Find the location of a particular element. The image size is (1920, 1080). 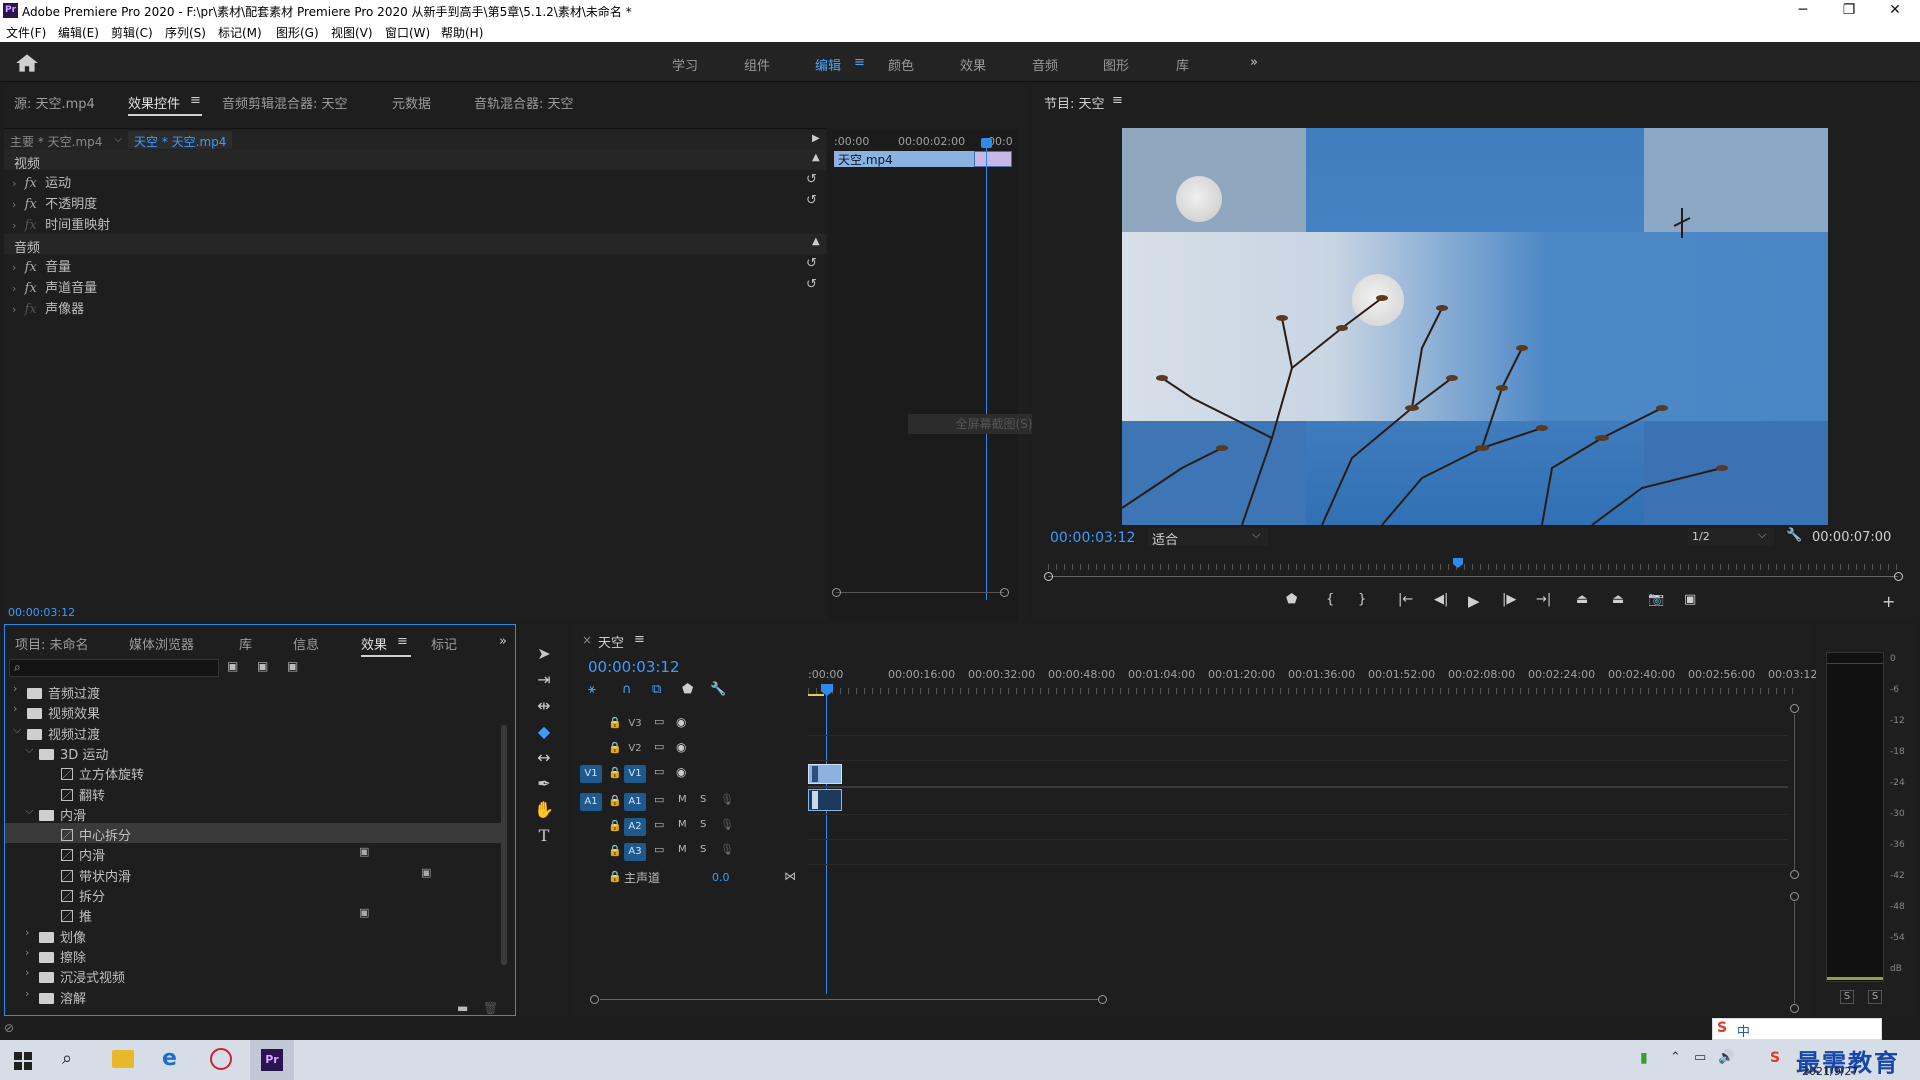

master-volume-value: 0.0 is located at coordinates (721, 877).